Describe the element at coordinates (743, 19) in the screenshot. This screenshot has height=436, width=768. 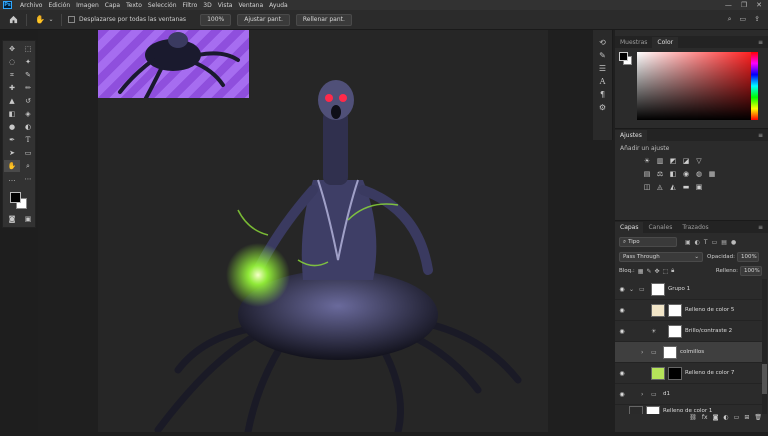
I see `workspace-icon: ▭` at that location.